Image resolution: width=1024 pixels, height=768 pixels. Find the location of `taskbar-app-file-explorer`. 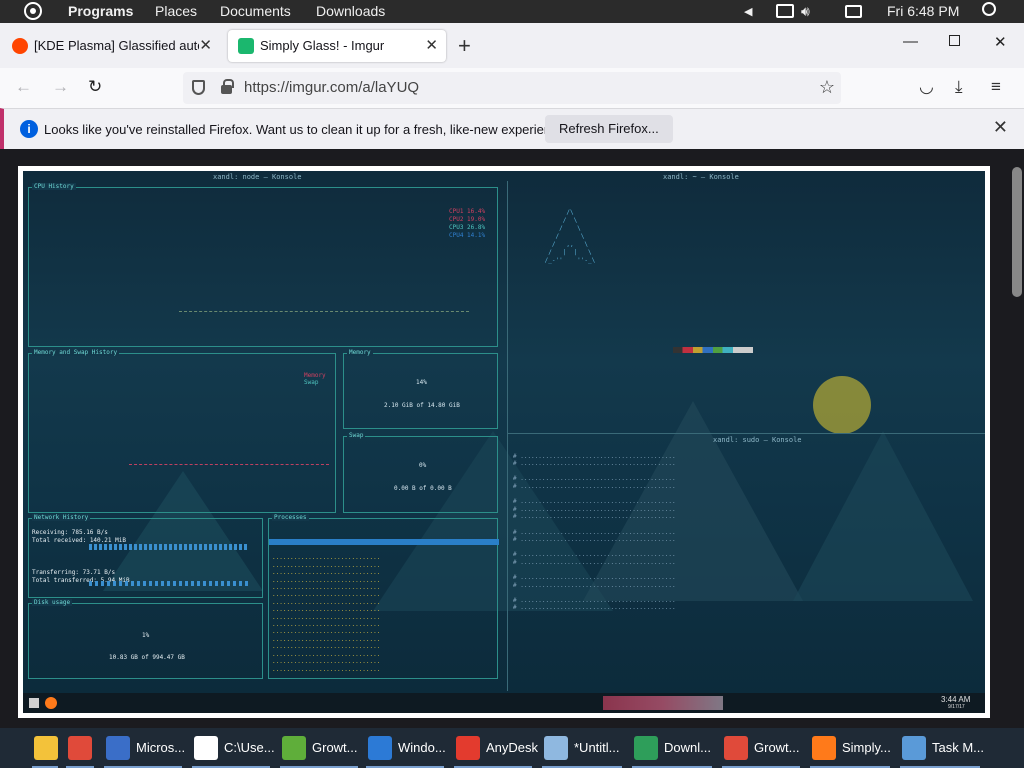

taskbar-app-file-explorer is located at coordinates (45, 748).